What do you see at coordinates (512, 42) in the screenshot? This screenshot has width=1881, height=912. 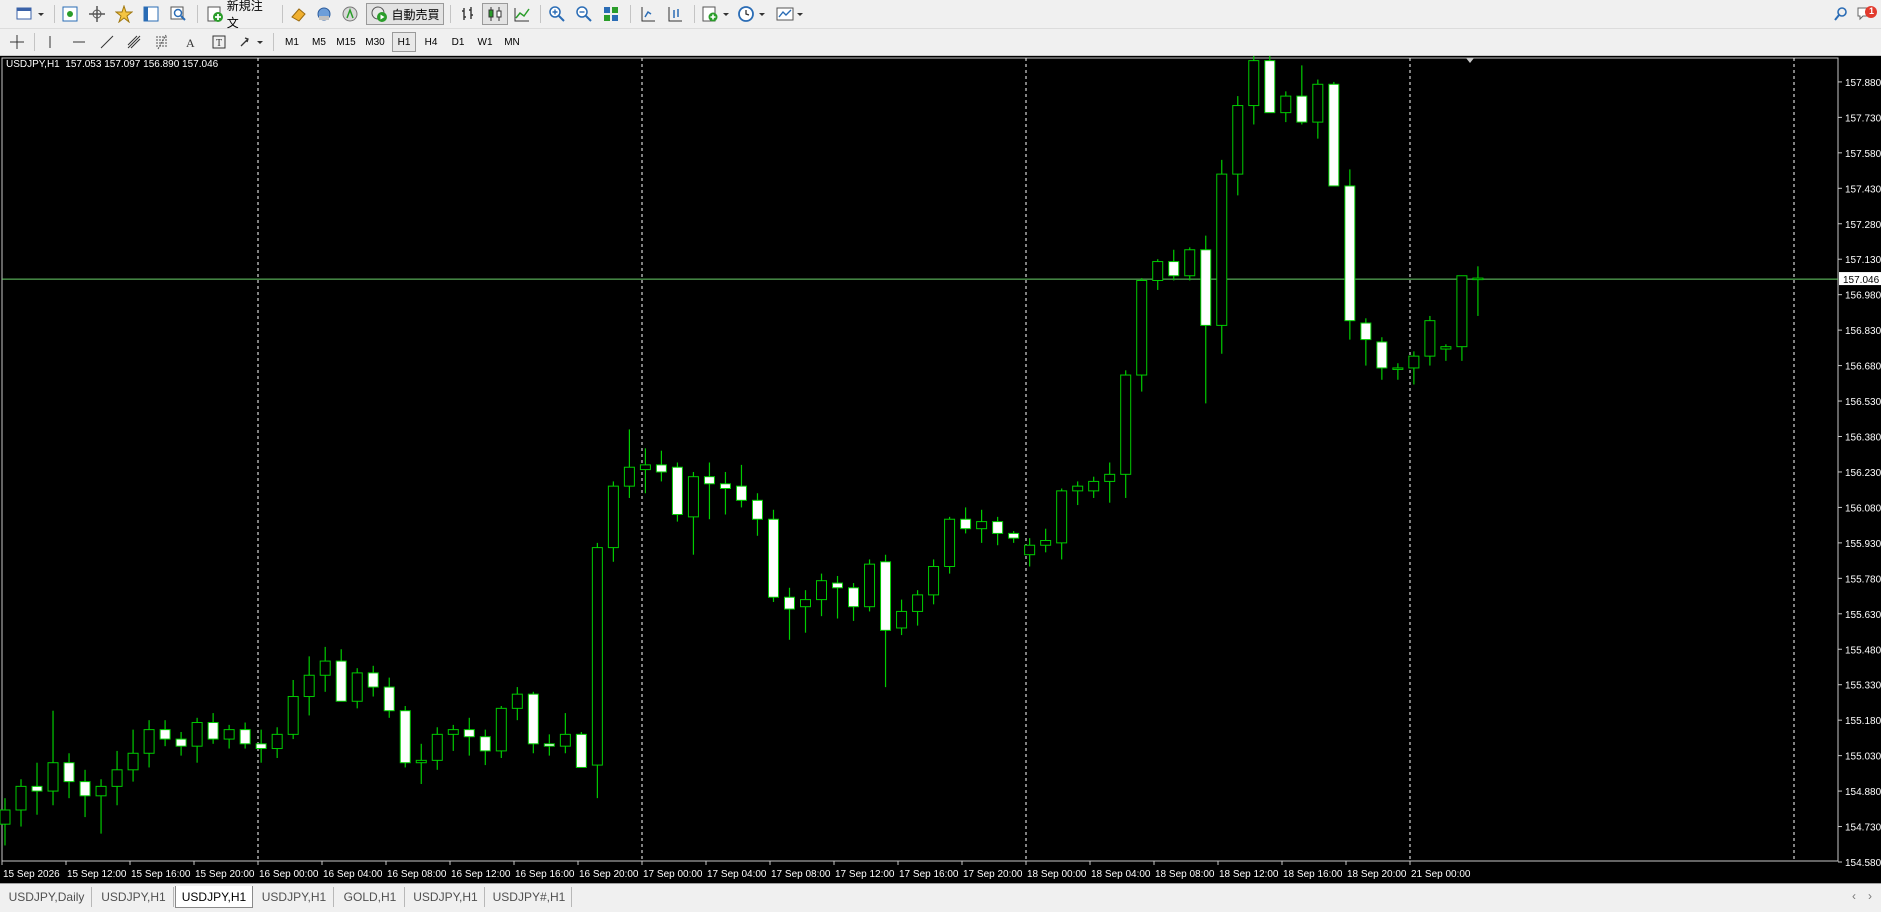 I see `timeframe-mn-button: MN` at bounding box center [512, 42].